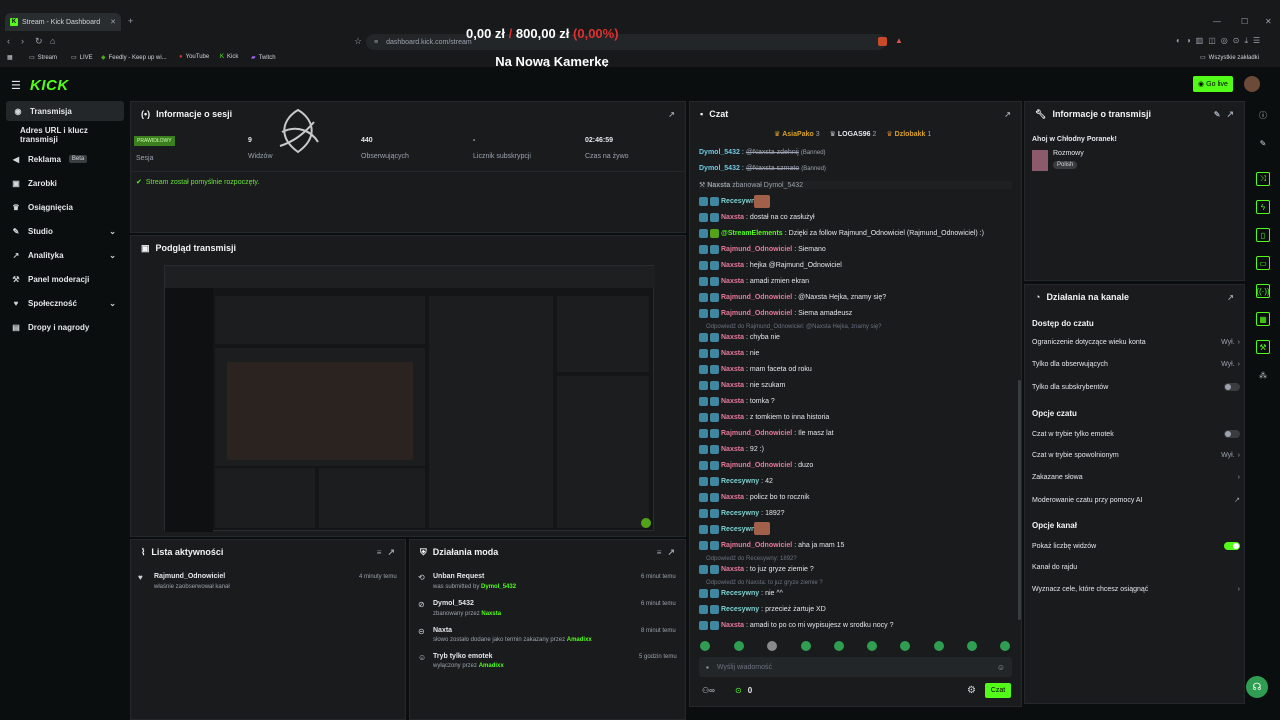  I want to click on sidebar-item-panel-moderacji: ⚒ Panel moderacji, so click(62, 279).